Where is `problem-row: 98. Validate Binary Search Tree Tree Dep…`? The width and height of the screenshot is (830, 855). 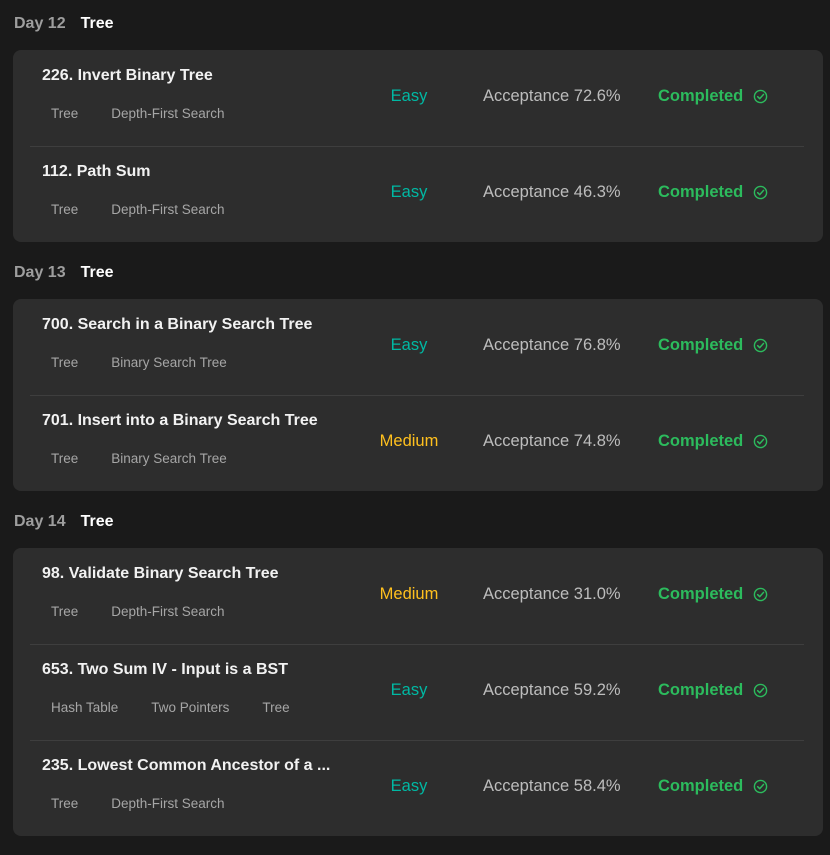 problem-row: 98. Validate Binary Search Tree Tree Dep… is located at coordinates (418, 596).